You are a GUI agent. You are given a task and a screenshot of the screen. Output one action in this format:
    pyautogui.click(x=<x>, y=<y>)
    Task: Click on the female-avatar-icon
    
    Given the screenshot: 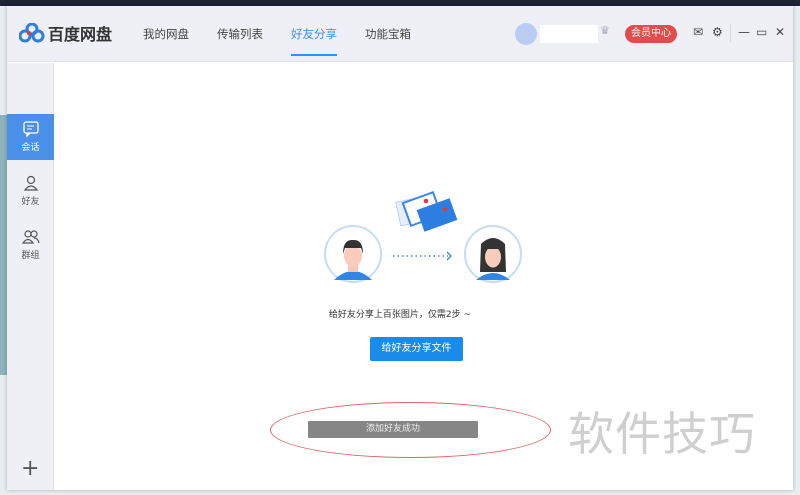 What is the action you would take?
    pyautogui.click(x=493, y=254)
    